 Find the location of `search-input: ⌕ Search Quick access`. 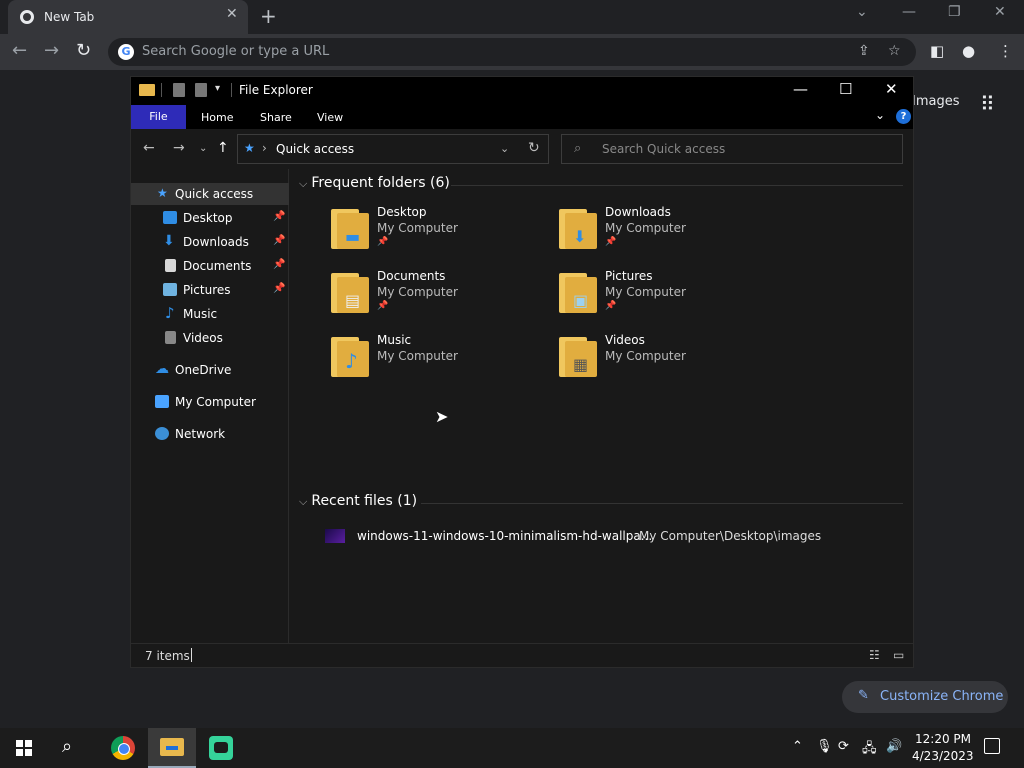

search-input: ⌕ Search Quick access is located at coordinates (732, 149).